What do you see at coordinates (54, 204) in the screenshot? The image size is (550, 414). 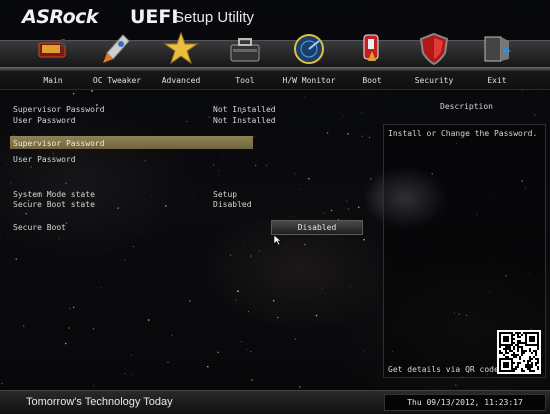 I see `secure-boot-state-label: Secure Boot state` at bounding box center [54, 204].